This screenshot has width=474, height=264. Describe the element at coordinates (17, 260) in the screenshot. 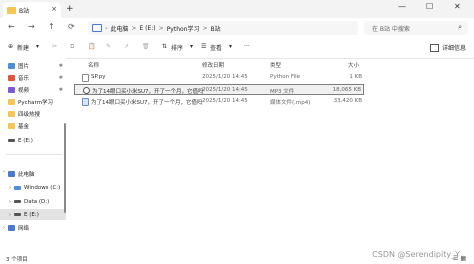

I see `item-count: 3 个项目` at that location.